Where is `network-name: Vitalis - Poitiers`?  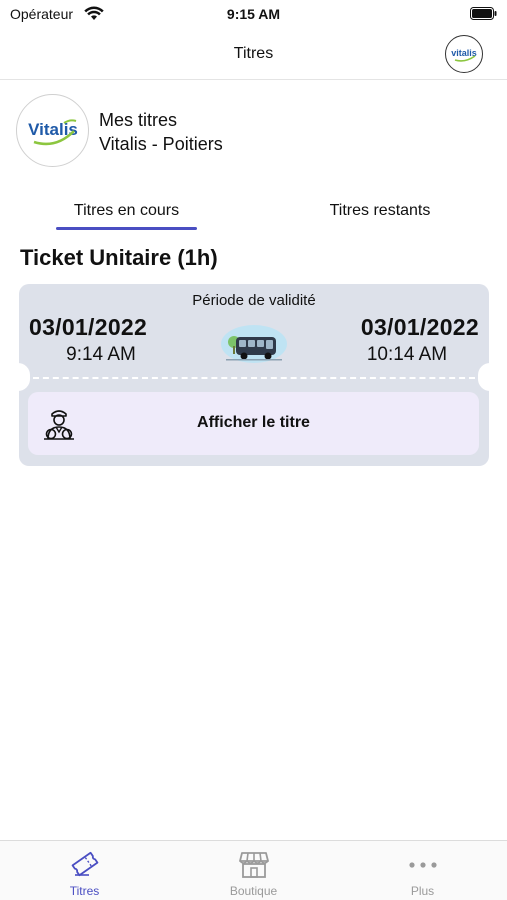
network-name: Vitalis - Poitiers is located at coordinates (161, 144).